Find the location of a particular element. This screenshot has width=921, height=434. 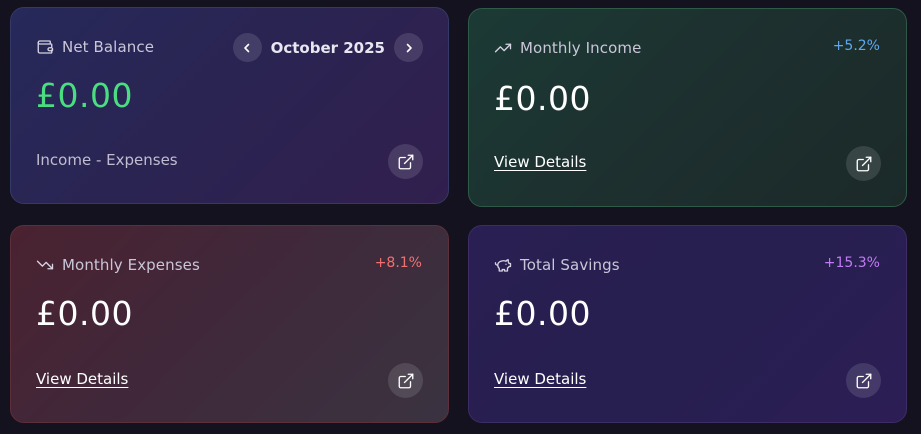

piggy-bank-icon is located at coordinates (503, 265).